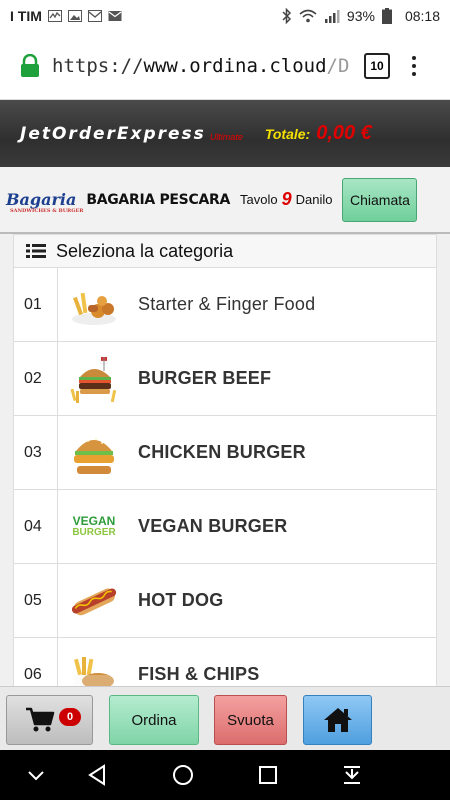 Image resolution: width=450 pixels, height=800 pixels. I want to click on category-number: 03, so click(36, 452).